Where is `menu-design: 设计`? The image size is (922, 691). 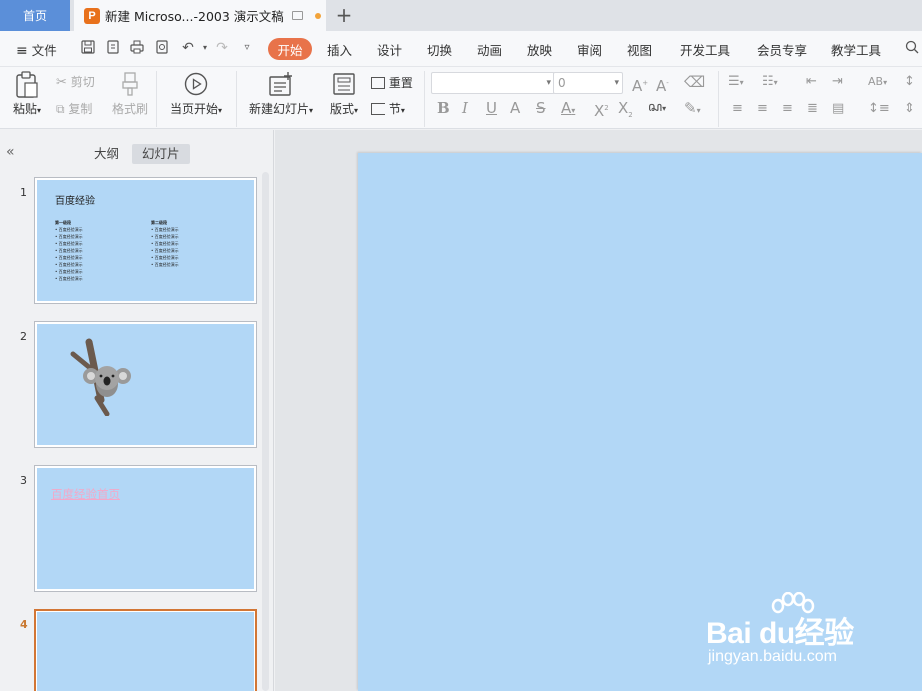
menu-design: 设计 is located at coordinates (389, 49).